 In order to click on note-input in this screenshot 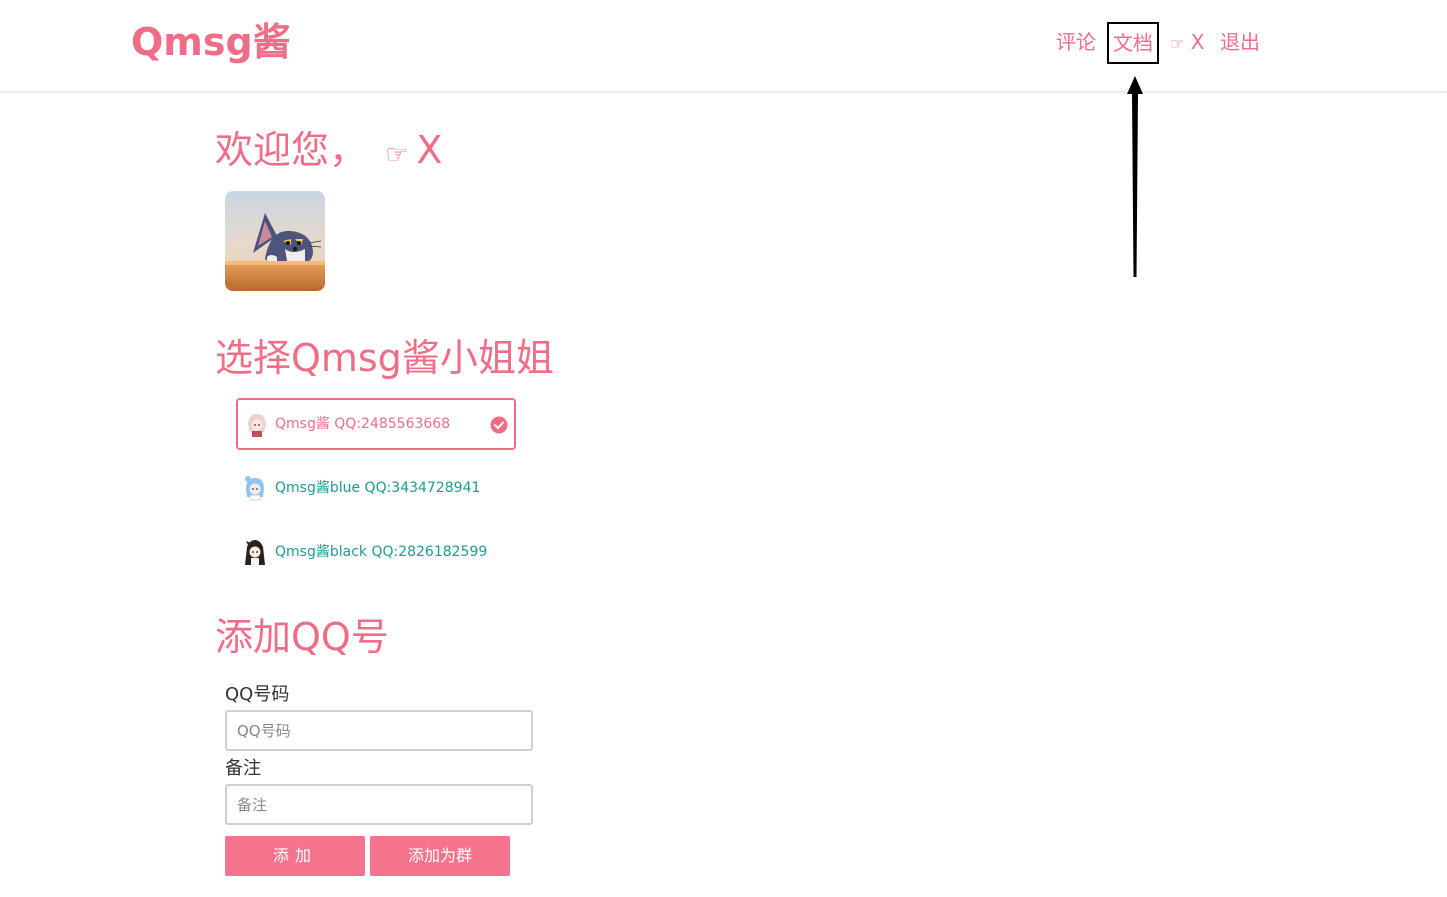, I will do `click(379, 804)`.